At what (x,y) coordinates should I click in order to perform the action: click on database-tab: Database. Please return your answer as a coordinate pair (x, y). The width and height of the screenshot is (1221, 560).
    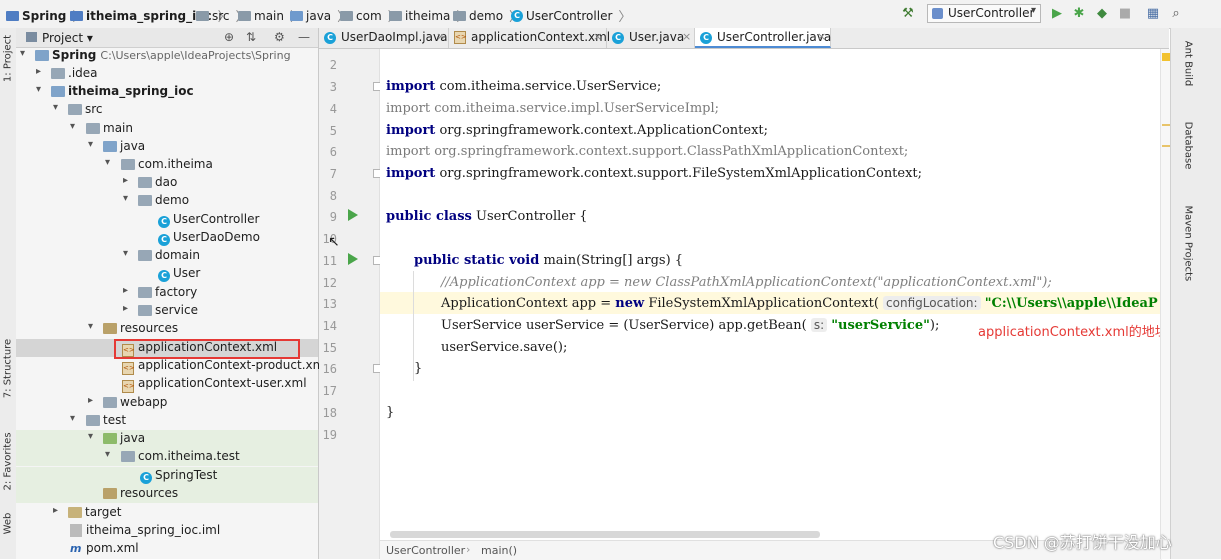
    Looking at the image, I should click on (1188, 146).